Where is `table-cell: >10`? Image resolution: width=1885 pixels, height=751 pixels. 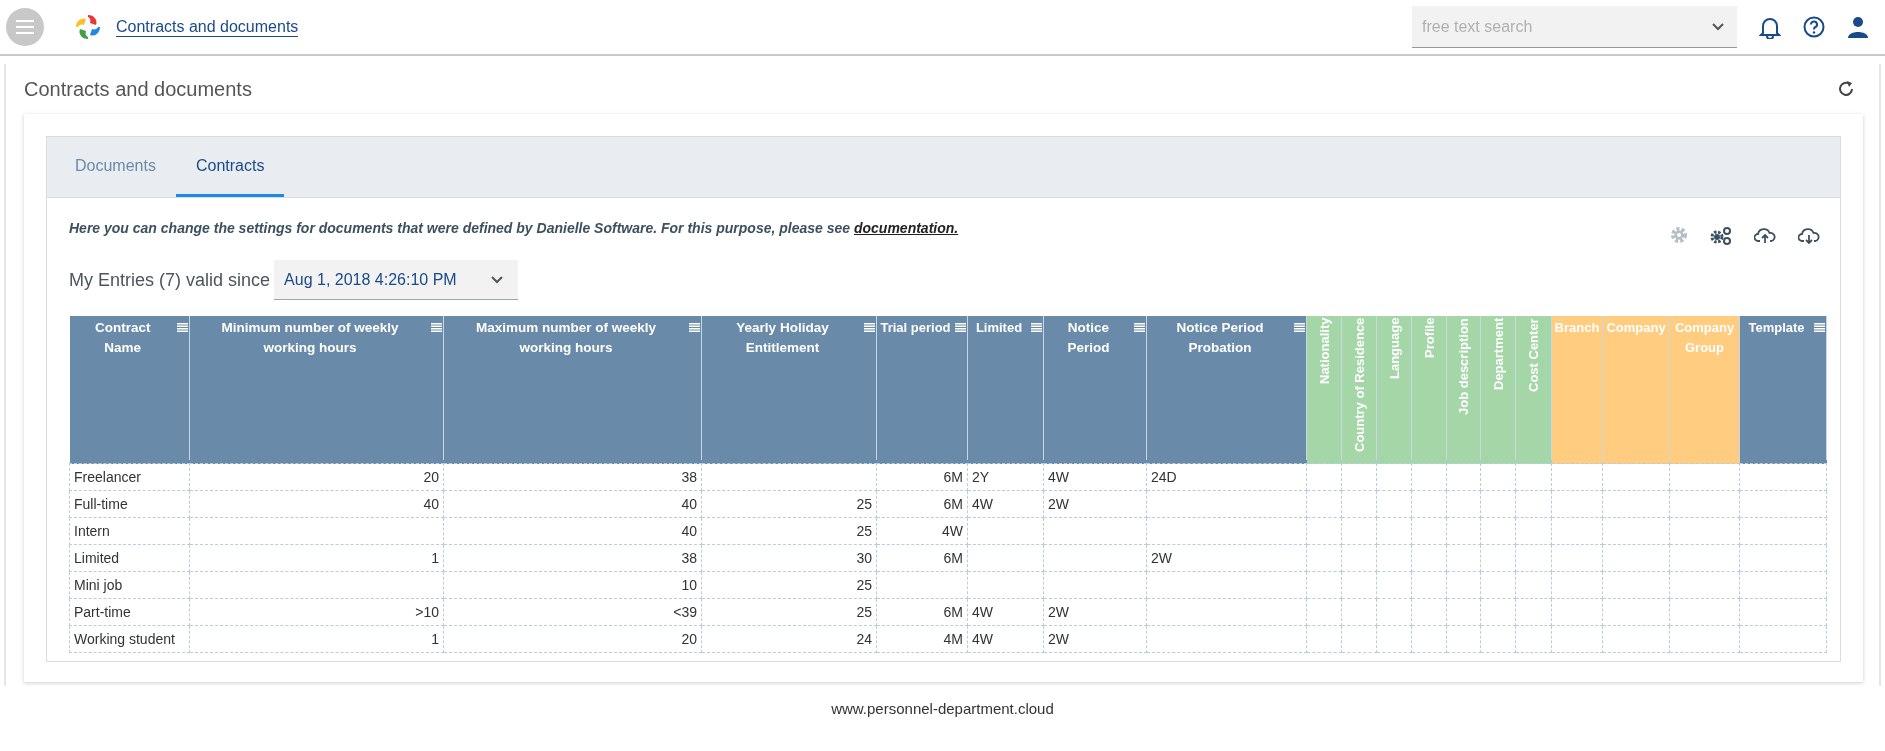
table-cell: >10 is located at coordinates (316, 612).